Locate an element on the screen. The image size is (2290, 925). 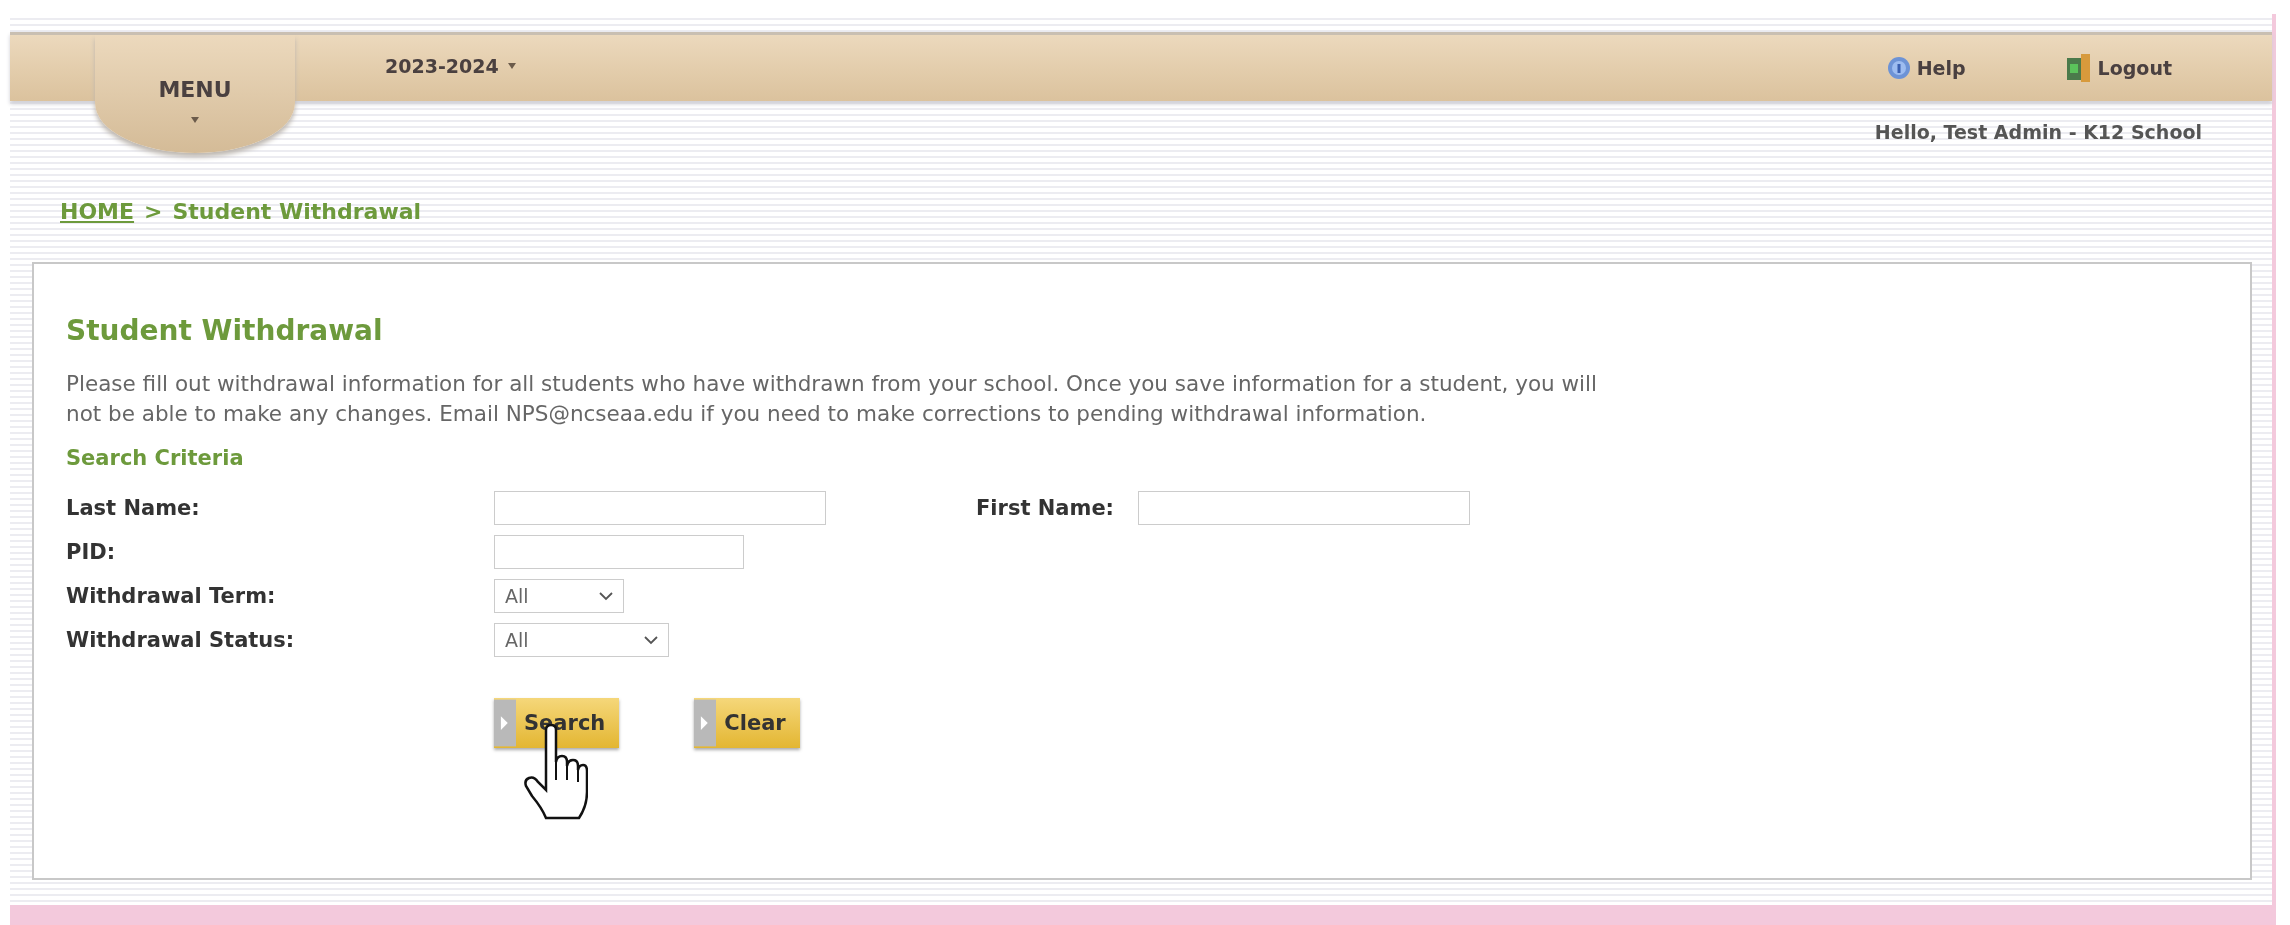
greeting-text: Hello, Test Admin - K12 School is located at coordinates (2038, 132).